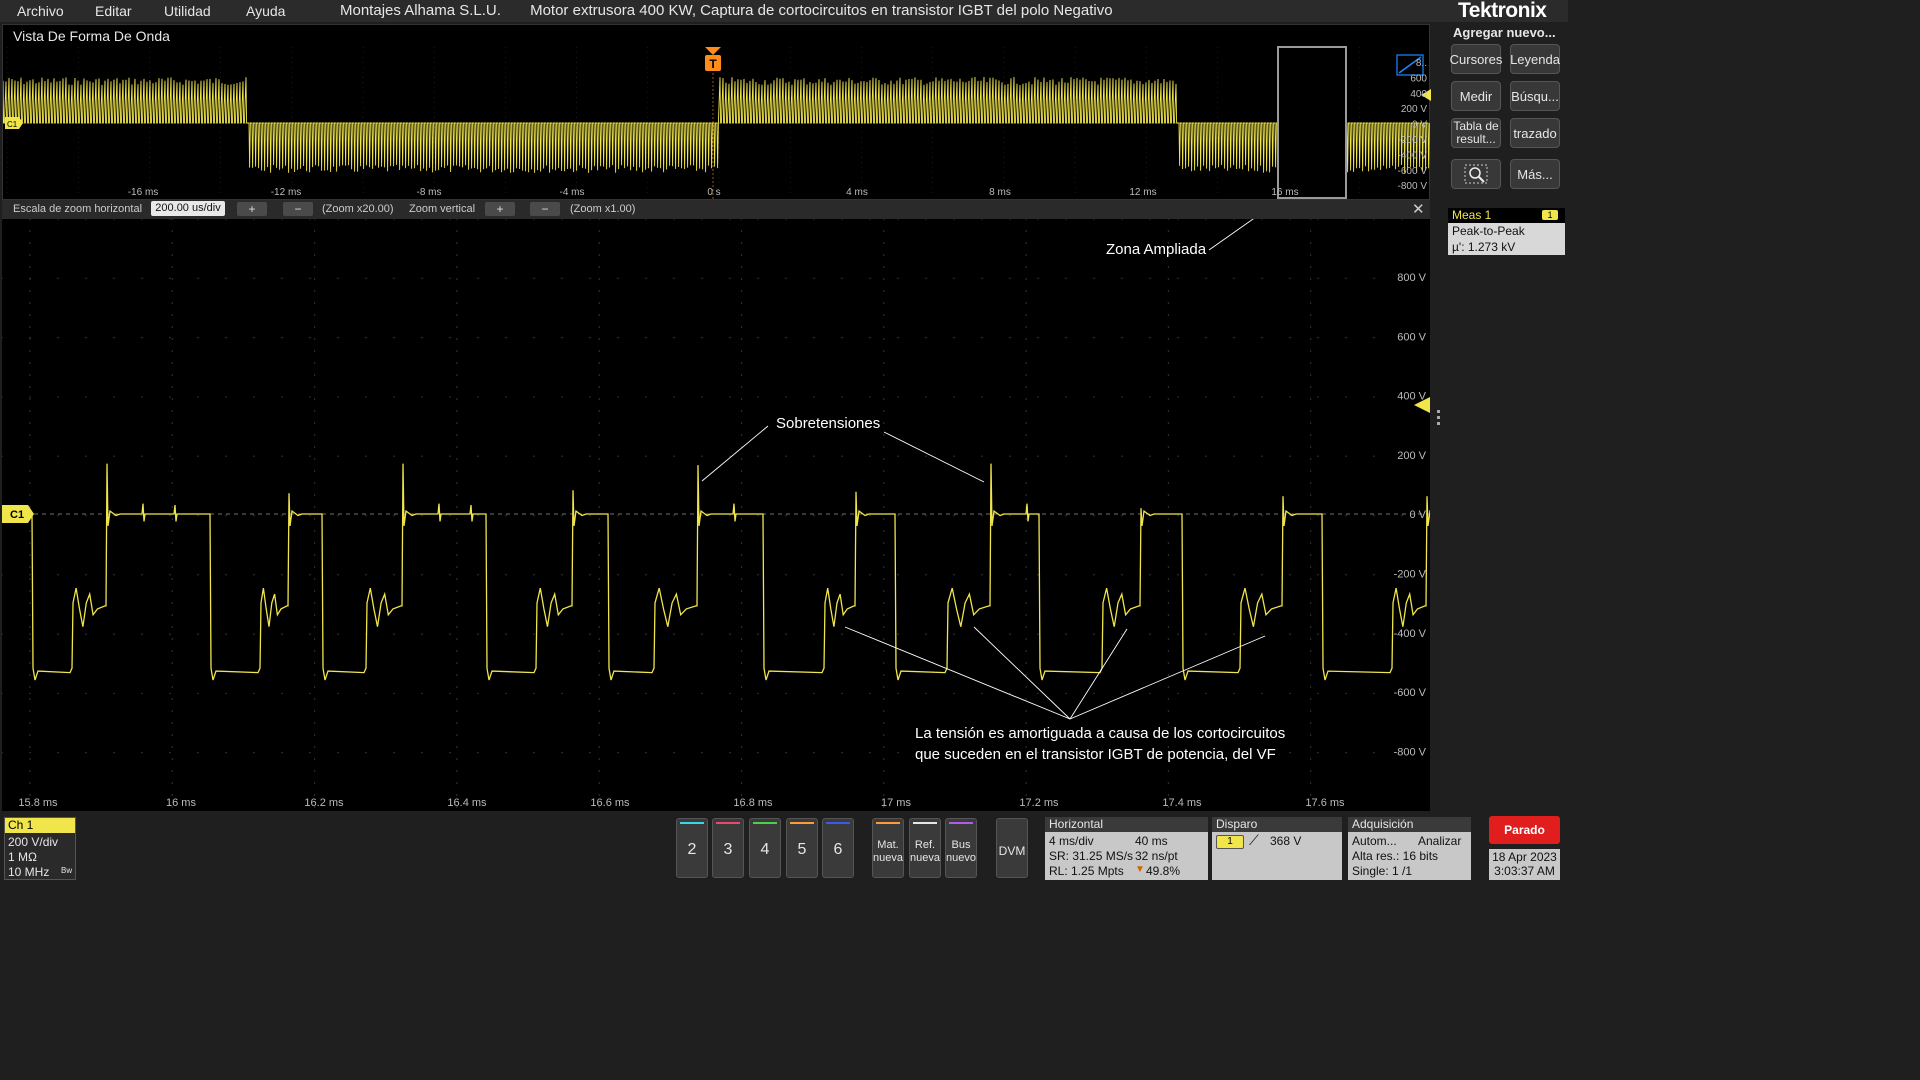 This screenshot has width=1920, height=1080. What do you see at coordinates (925, 851) in the screenshot?
I see `new-ref-label: Ref. nueva` at bounding box center [925, 851].